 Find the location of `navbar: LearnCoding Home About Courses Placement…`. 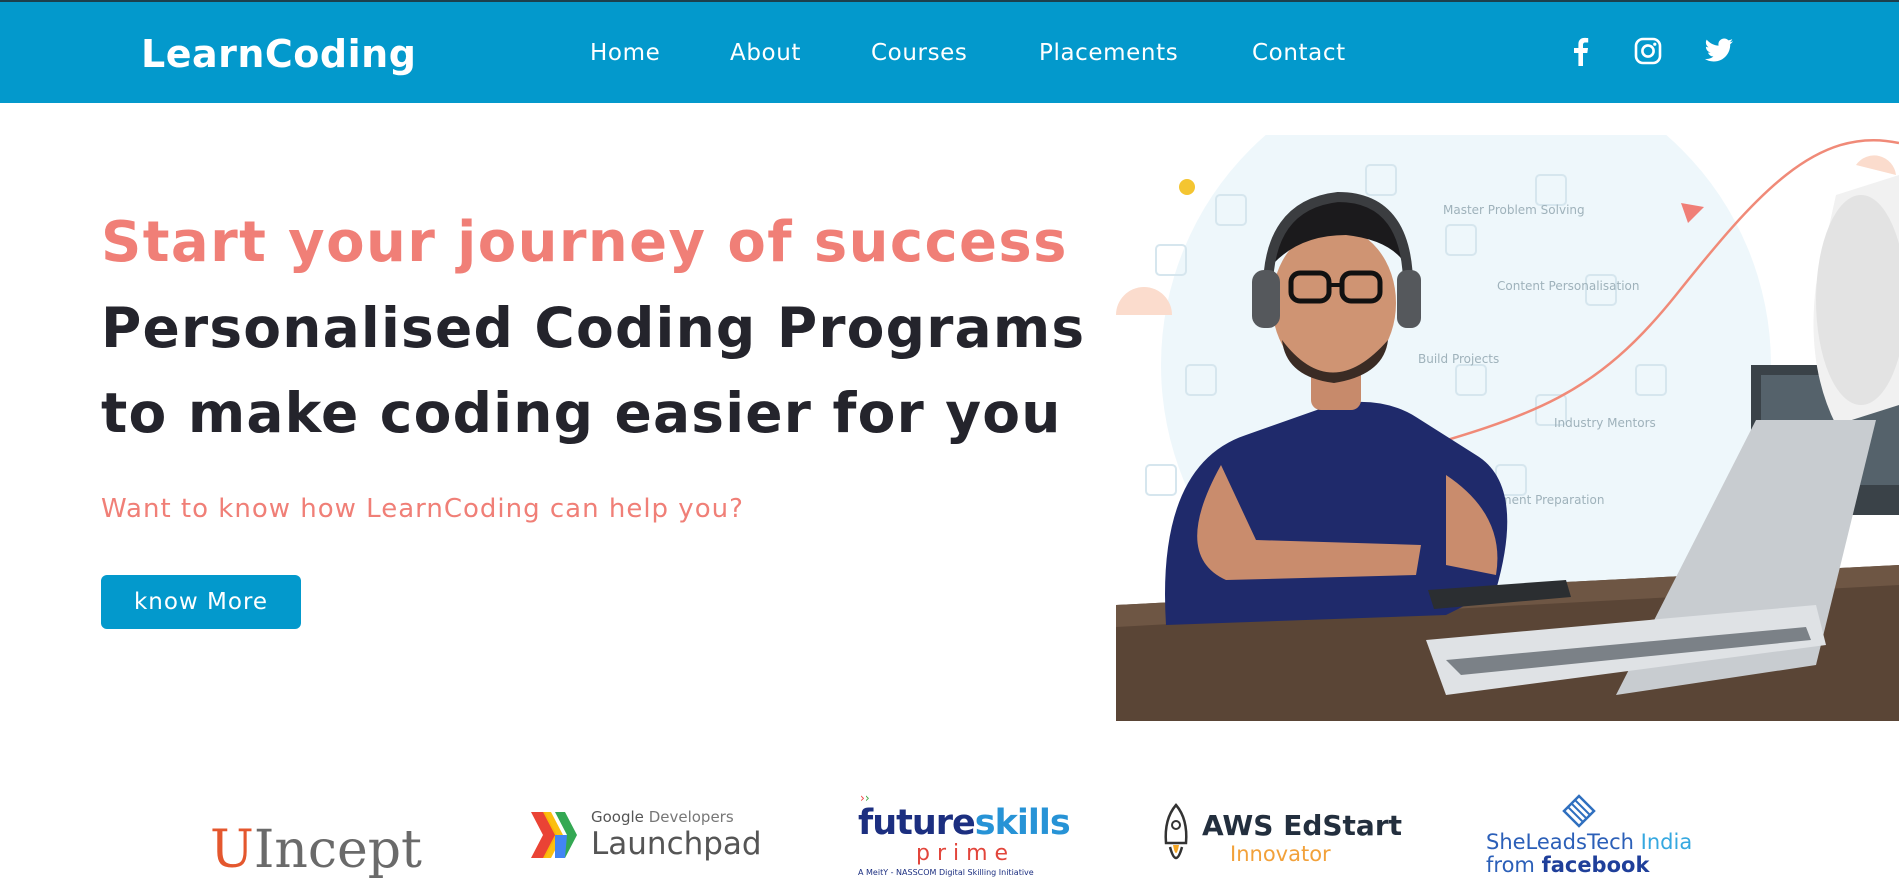

navbar: LearnCoding Home About Courses Placement… is located at coordinates (949, 51).